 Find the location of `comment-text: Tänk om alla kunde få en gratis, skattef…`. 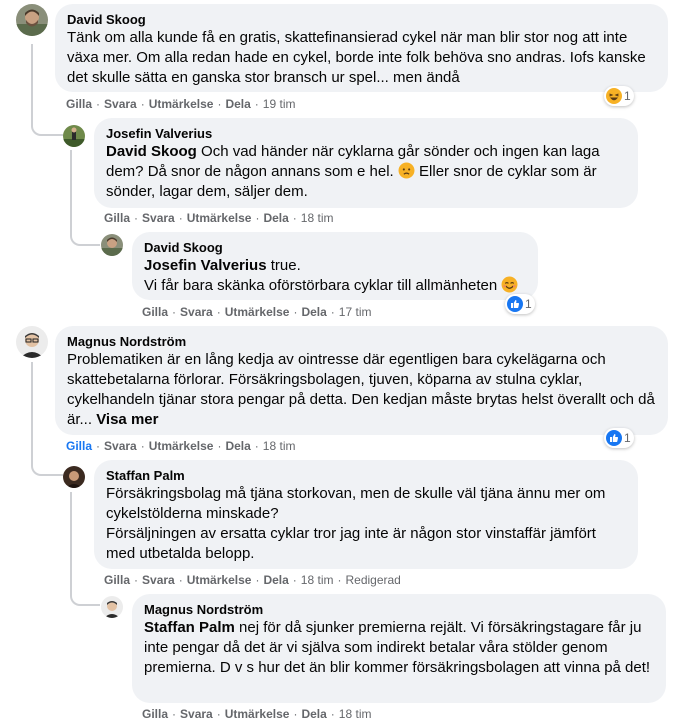

comment-text: Tänk om alla kunde få en gratis, skattef… is located at coordinates (356, 57).